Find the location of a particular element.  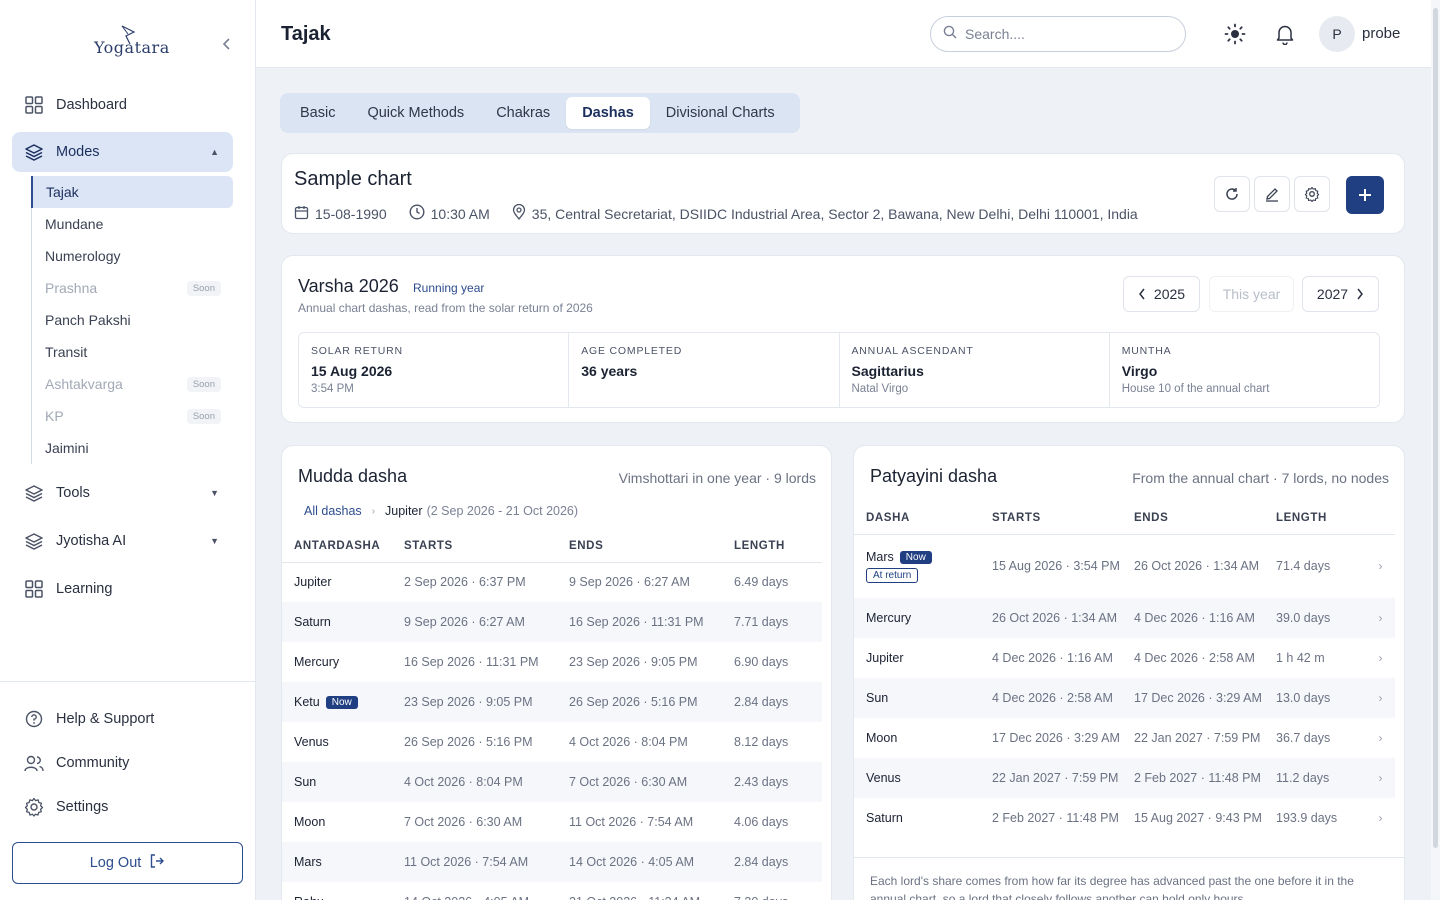

breadcrumb-all-dashas: All dashas is located at coordinates (333, 511).